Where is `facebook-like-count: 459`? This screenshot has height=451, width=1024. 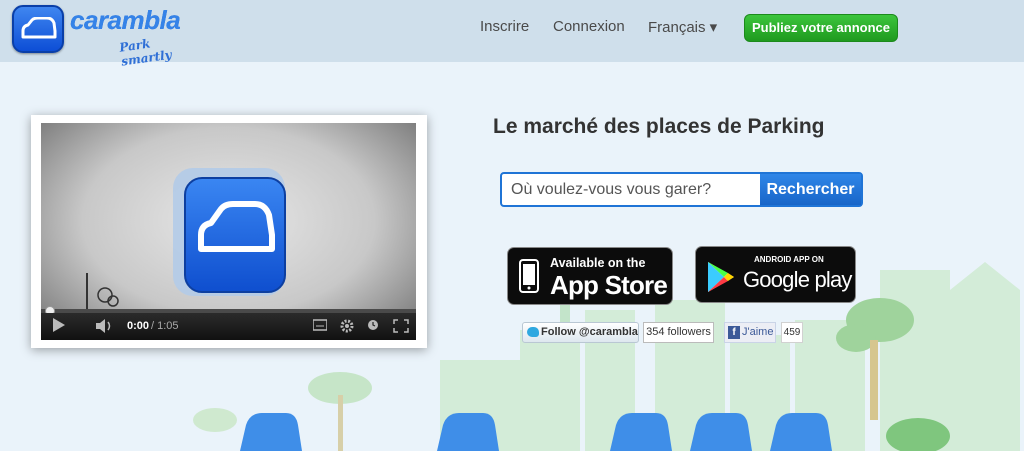
facebook-like-count: 459 is located at coordinates (792, 332).